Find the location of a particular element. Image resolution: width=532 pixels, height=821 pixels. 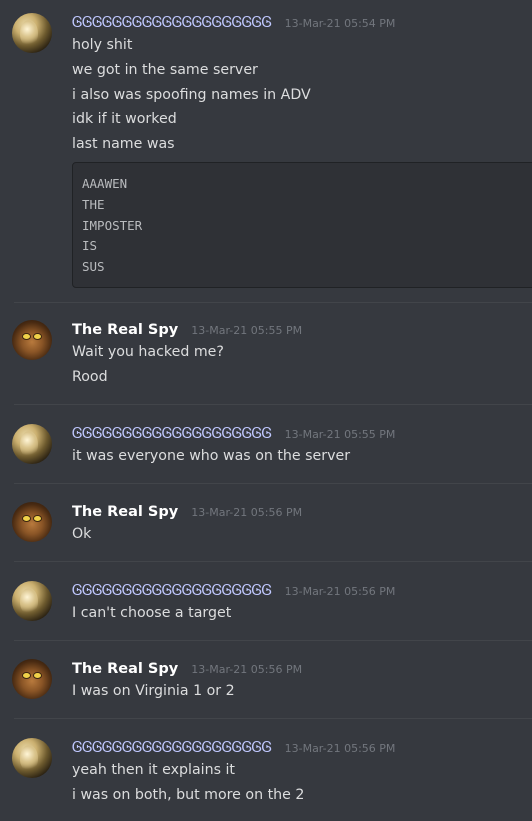

message-group: The Real Spy 13-Mar-21 05:56 PM Ok is located at coordinates (266, 523).